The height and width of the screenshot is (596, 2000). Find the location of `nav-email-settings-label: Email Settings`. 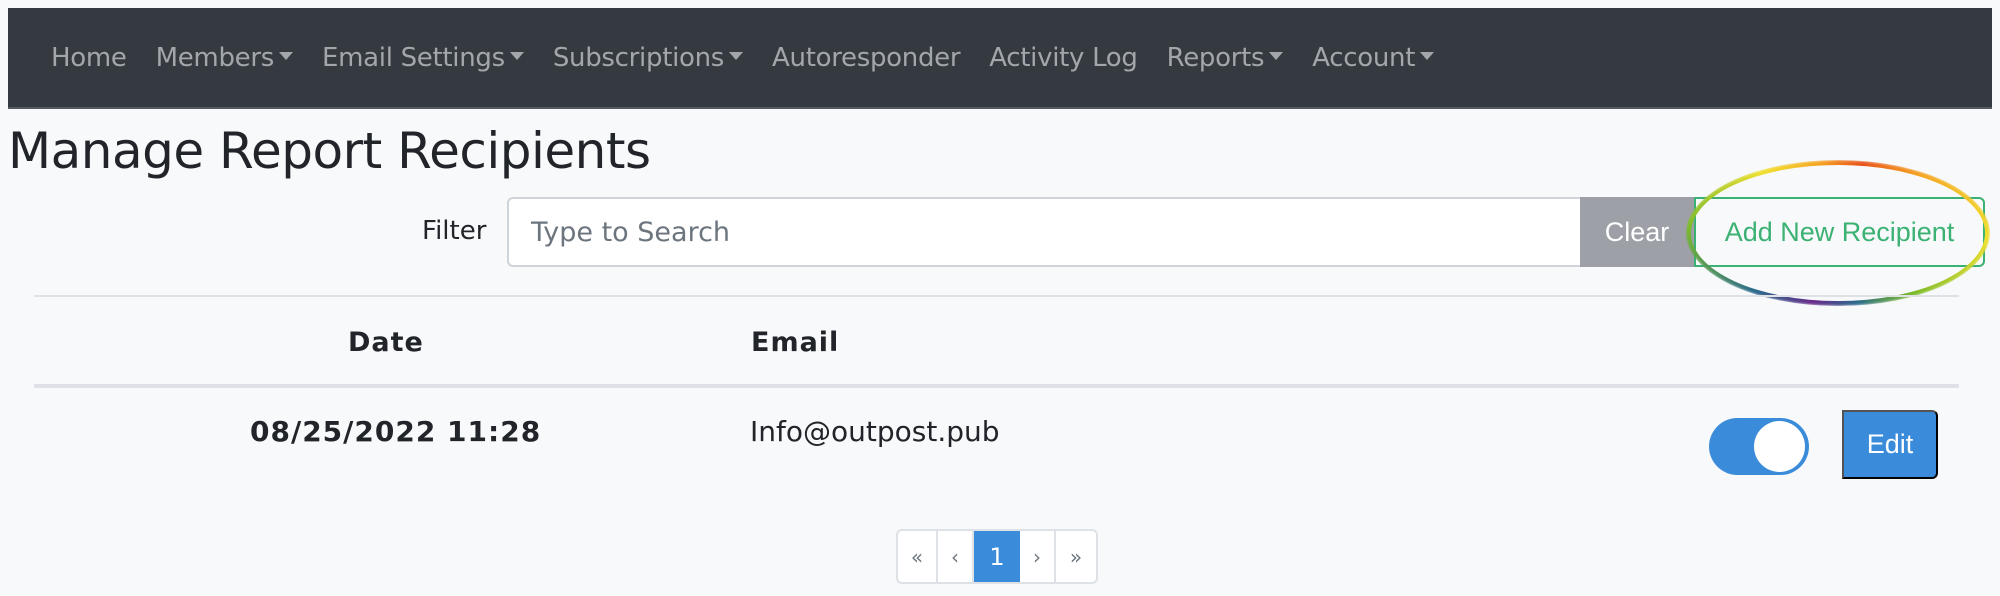

nav-email-settings-label: Email Settings is located at coordinates (413, 57).